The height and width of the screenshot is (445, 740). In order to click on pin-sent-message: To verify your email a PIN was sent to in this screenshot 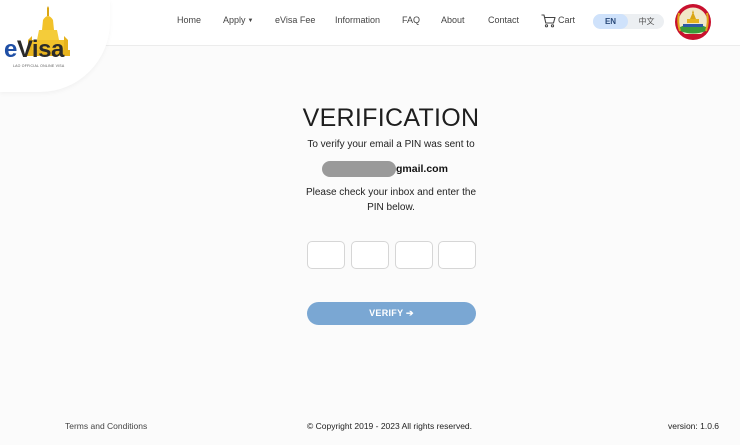, I will do `click(391, 144)`.